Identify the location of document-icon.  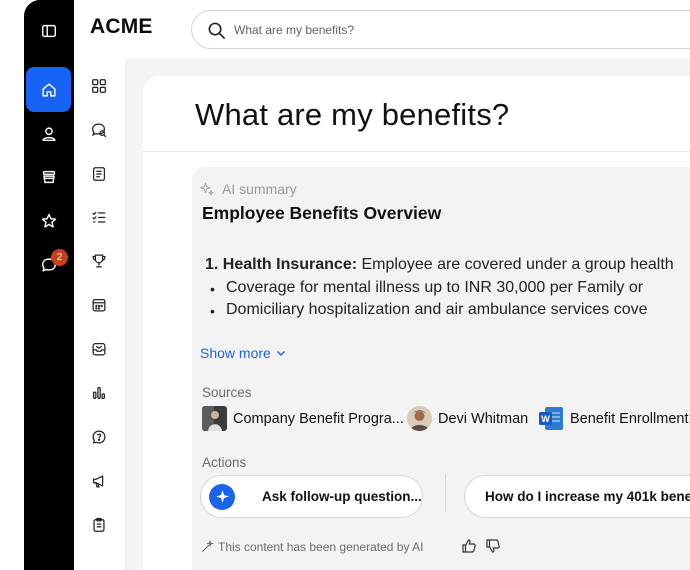
(99, 174).